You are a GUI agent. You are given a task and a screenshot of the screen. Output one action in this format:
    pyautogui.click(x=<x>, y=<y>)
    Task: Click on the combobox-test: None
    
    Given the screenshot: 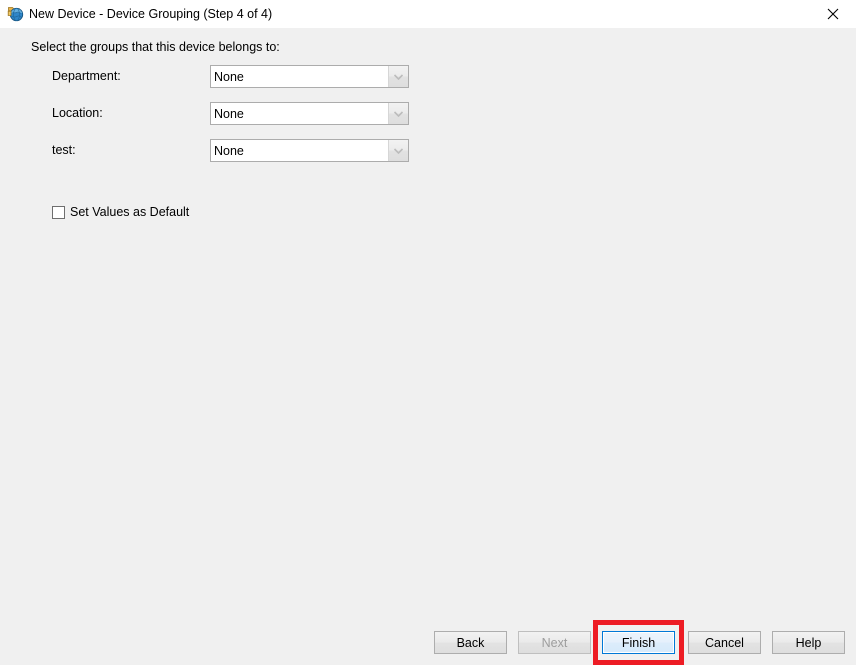 What is the action you would take?
    pyautogui.click(x=309, y=150)
    